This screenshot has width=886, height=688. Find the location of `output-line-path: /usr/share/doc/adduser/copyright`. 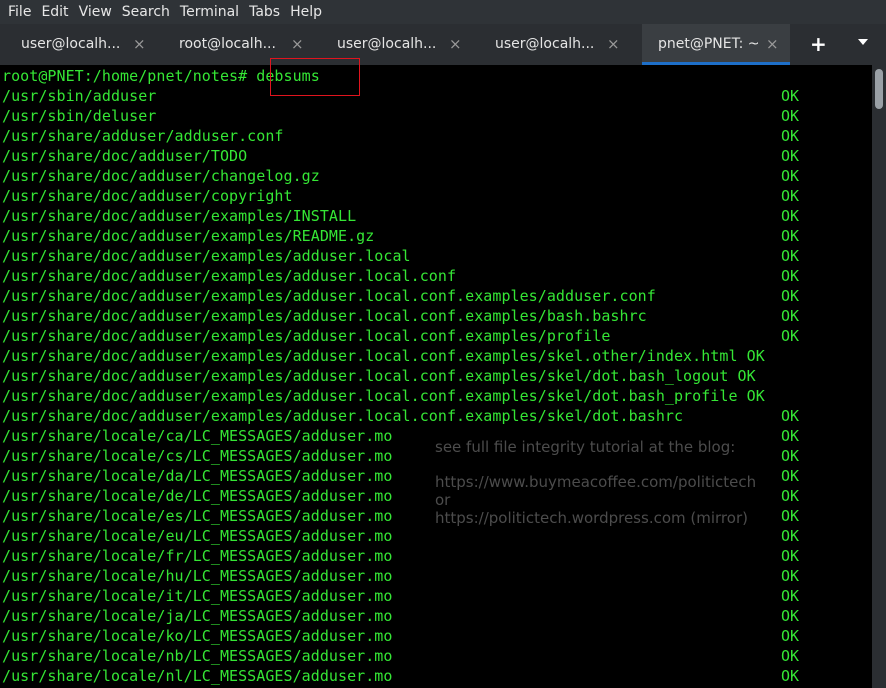

output-line-path: /usr/share/doc/adduser/copyright is located at coordinates (147, 196).